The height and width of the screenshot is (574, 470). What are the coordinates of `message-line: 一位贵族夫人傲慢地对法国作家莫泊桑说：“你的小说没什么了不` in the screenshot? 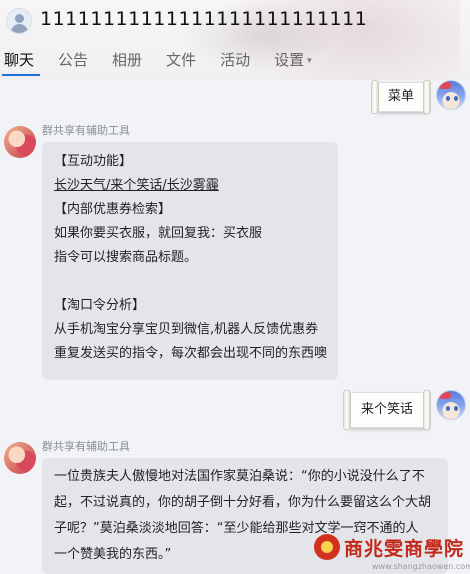 It's located at (239, 476).